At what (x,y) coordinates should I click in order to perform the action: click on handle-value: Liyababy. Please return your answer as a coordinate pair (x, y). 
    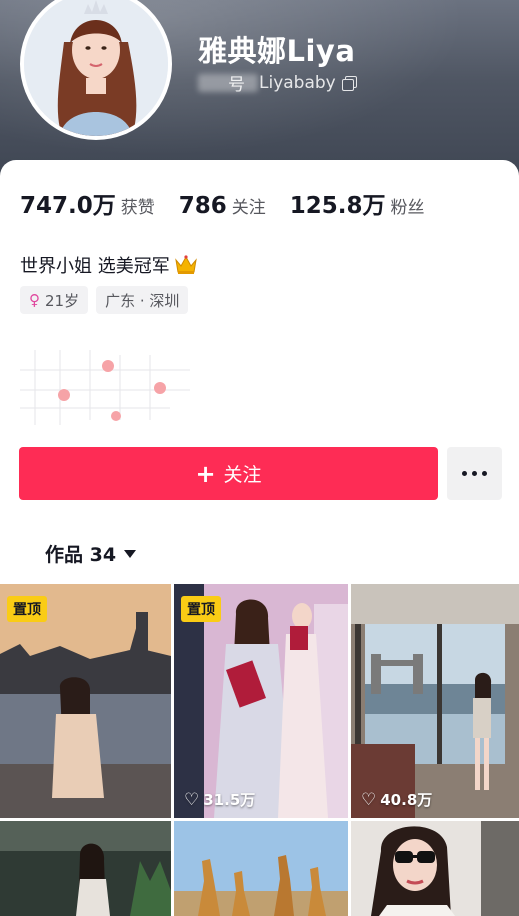
    Looking at the image, I should click on (297, 82).